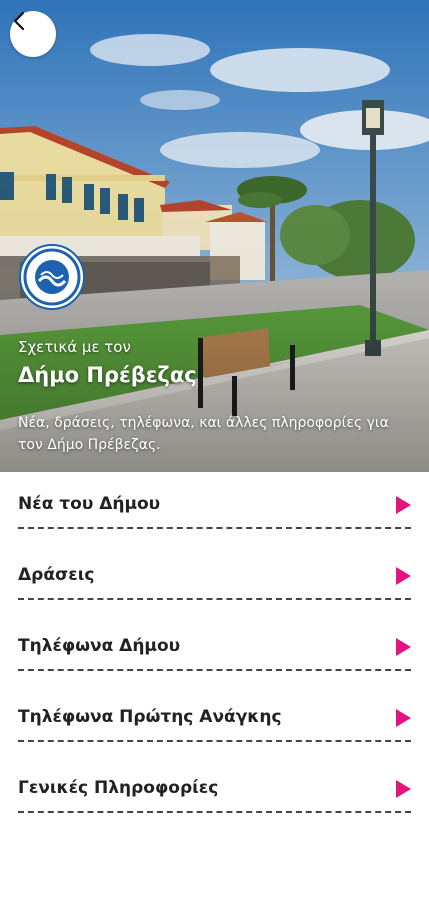 This screenshot has width=429, height=900. Describe the element at coordinates (118, 788) in the screenshot. I see `menu-item-label: Γενικές Πληροφορίες` at that location.